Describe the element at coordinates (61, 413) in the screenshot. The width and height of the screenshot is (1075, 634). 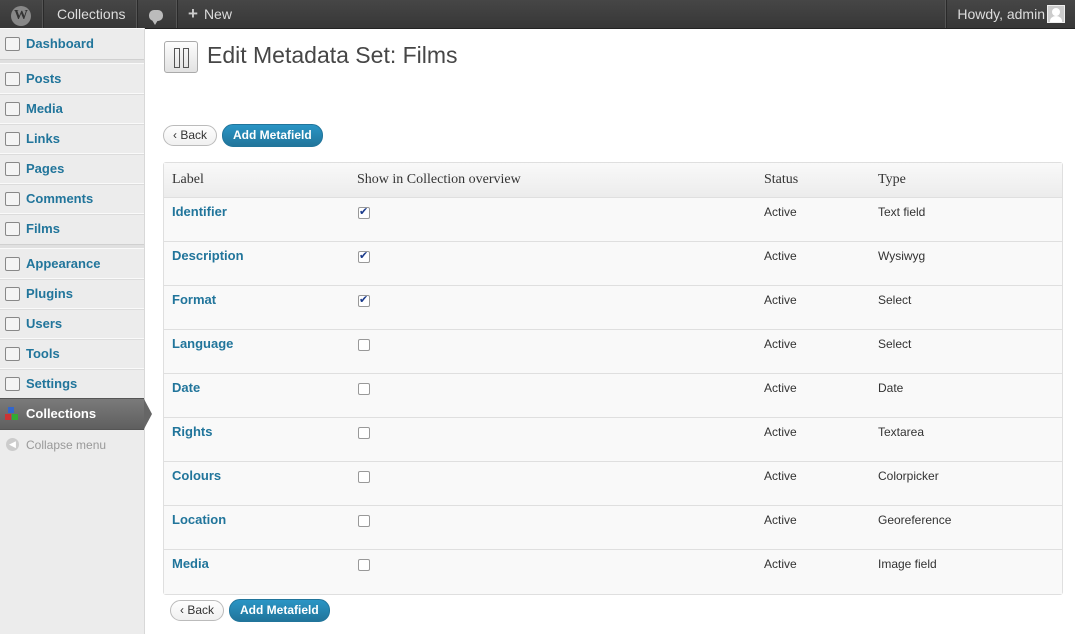
I see `sidebar-item-label: Collections` at that location.